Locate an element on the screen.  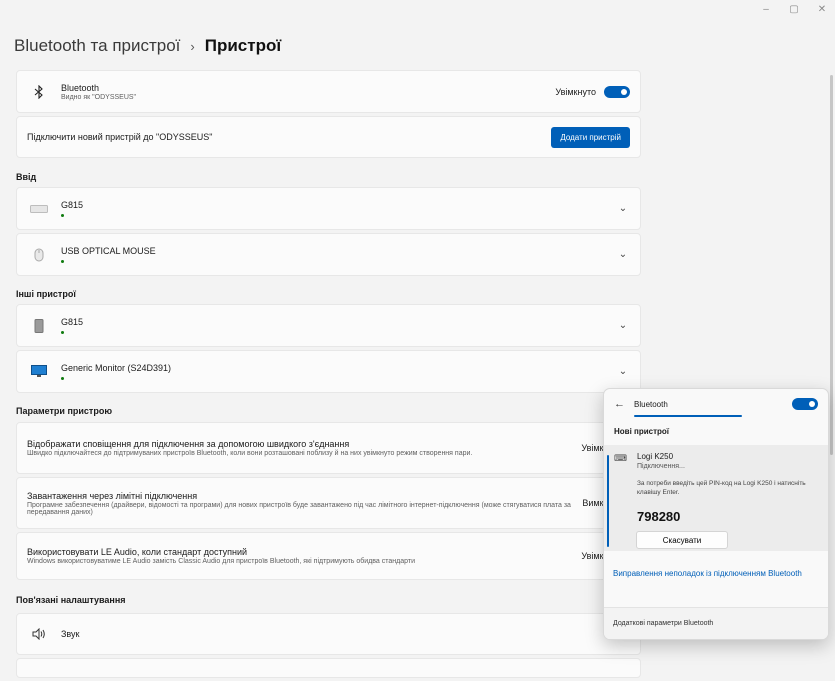
pairing-device-name: Logi K250 is located at coordinates (655, 456).